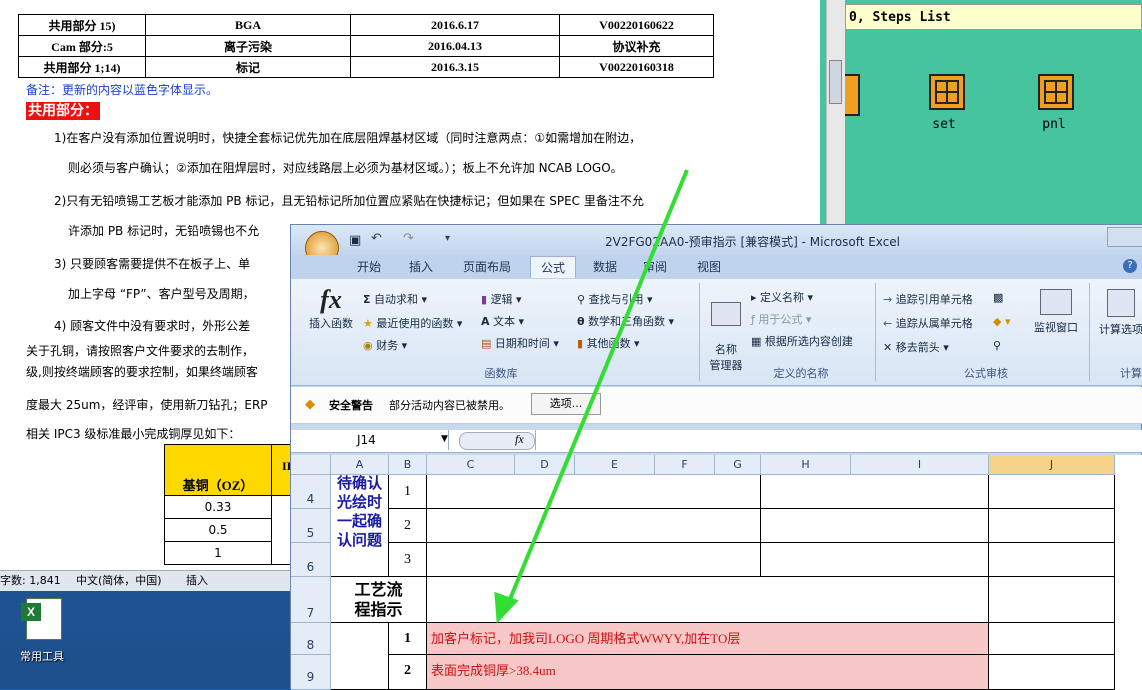 The width and height of the screenshot is (1142, 690). I want to click on annotation-arrow, so click(591, 396).